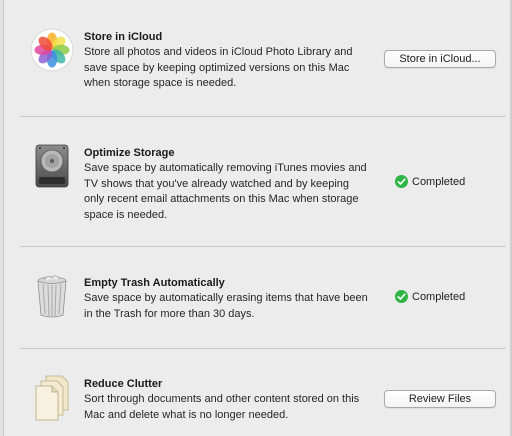 Image resolution: width=512 pixels, height=436 pixels. I want to click on trash-icon, so click(52, 296).